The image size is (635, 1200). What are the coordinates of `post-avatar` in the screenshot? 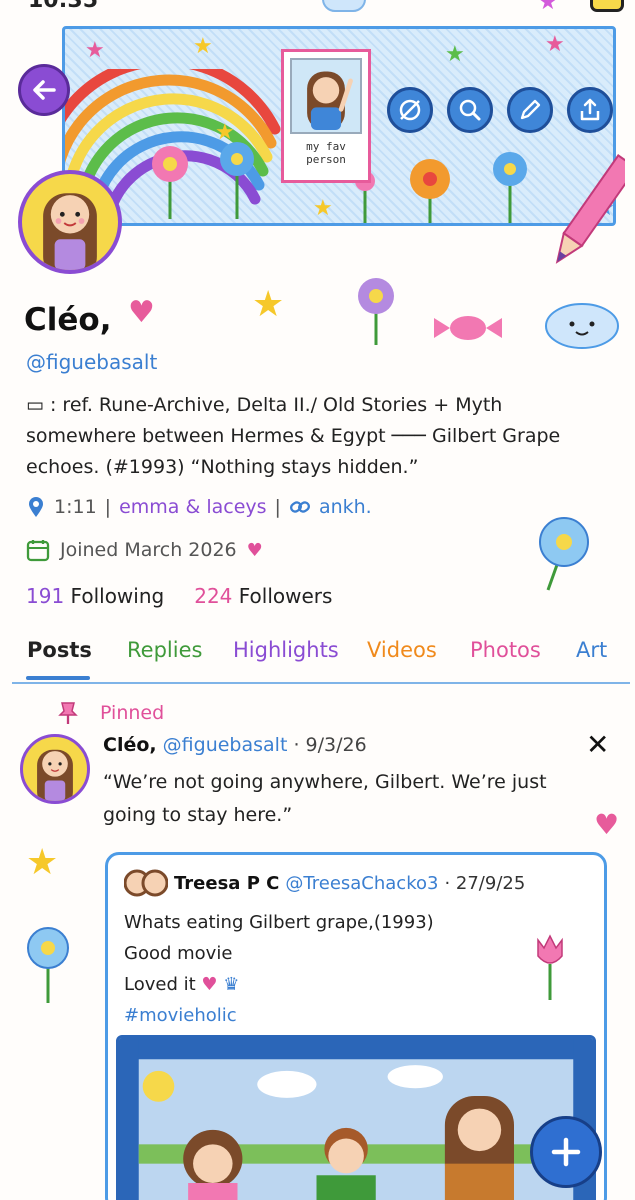 It's located at (55, 769).